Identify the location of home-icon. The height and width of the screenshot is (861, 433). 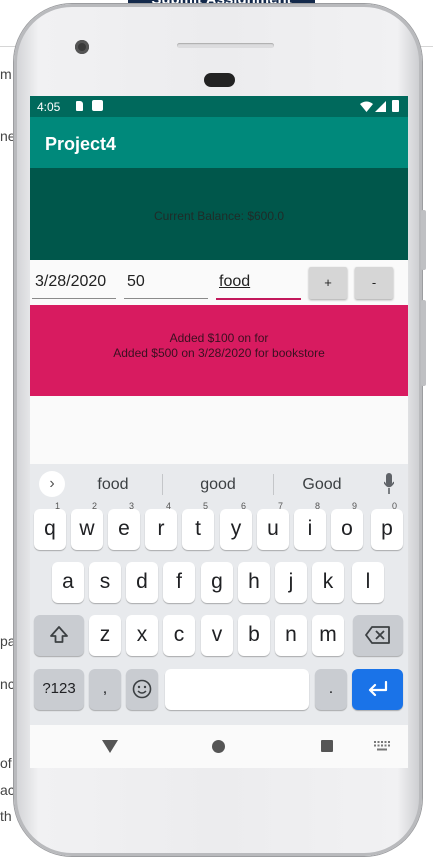
(218, 746).